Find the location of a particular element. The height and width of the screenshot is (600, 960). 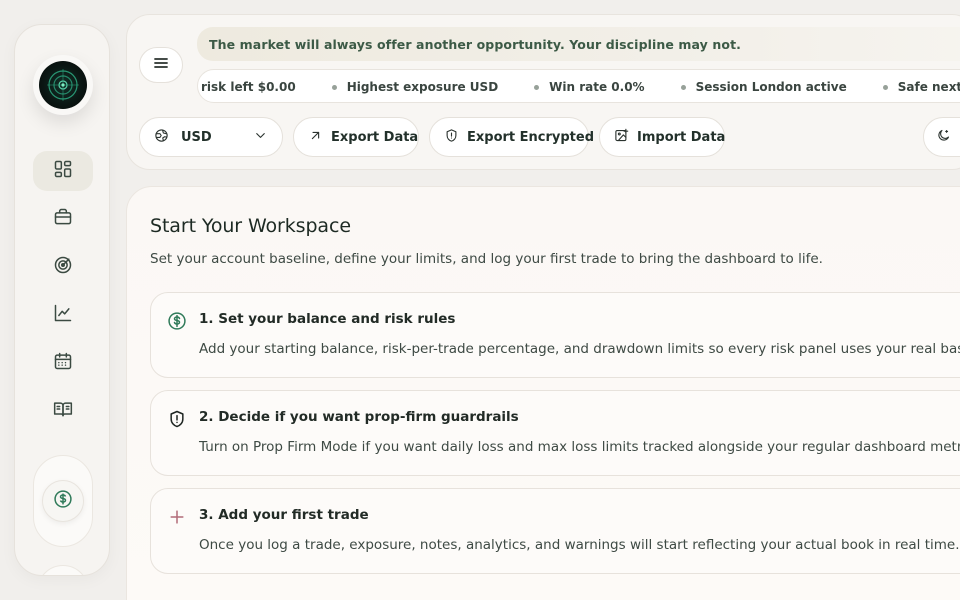

page-title: Start Your Workspace is located at coordinates (250, 226).